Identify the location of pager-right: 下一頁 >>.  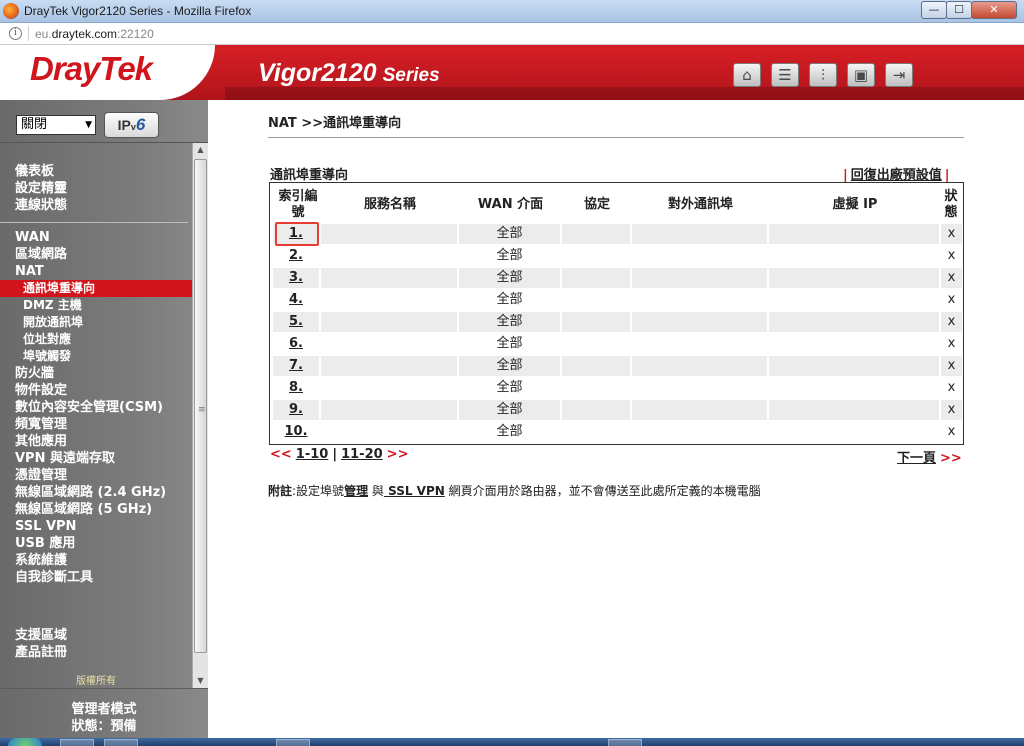
(929, 456).